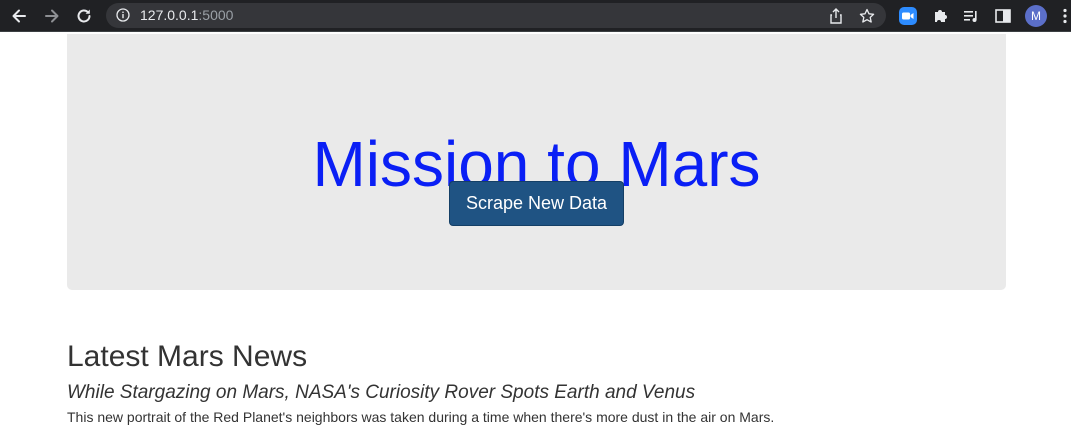  I want to click on url-port: :5000, so click(216, 15).